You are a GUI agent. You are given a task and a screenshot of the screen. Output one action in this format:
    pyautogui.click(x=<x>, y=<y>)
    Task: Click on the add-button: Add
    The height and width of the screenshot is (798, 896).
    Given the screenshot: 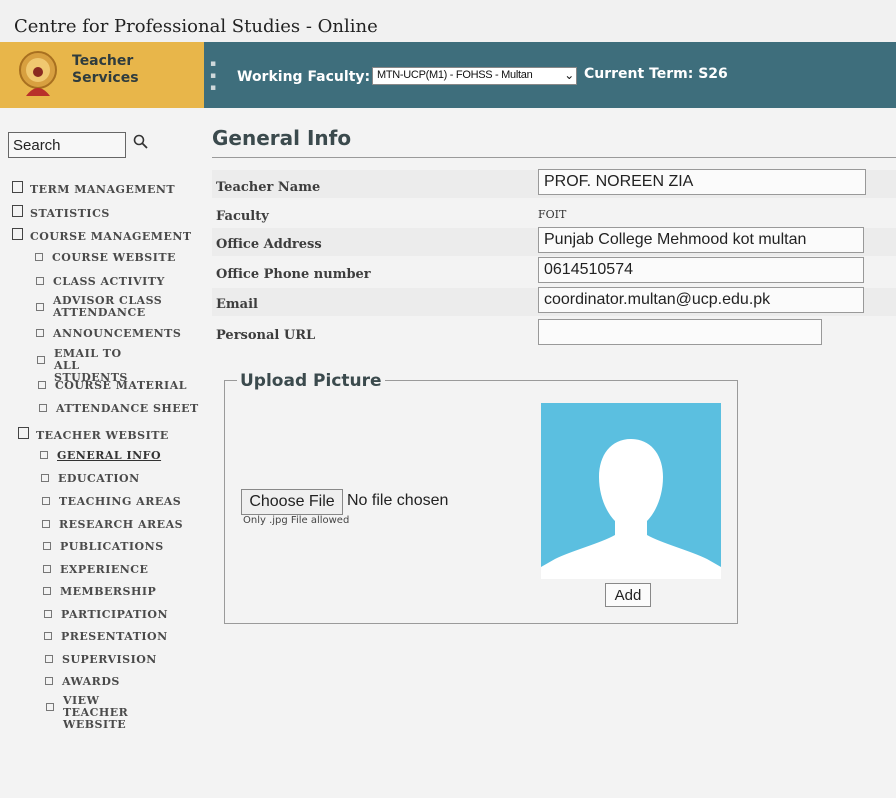 What is the action you would take?
    pyautogui.click(x=628, y=595)
    